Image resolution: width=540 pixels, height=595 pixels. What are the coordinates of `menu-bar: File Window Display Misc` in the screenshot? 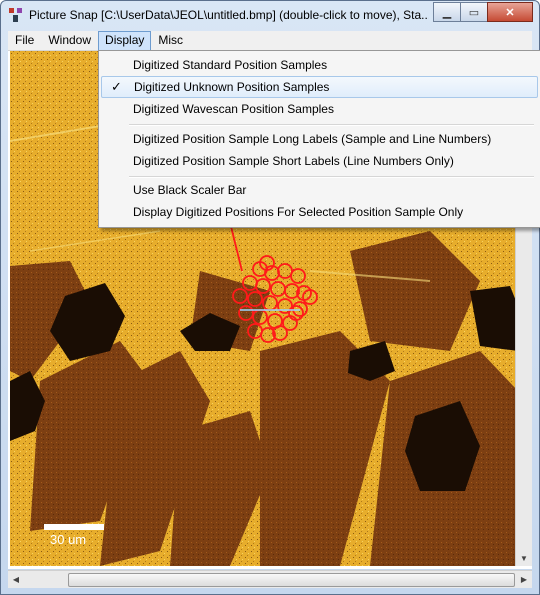 It's located at (270, 41).